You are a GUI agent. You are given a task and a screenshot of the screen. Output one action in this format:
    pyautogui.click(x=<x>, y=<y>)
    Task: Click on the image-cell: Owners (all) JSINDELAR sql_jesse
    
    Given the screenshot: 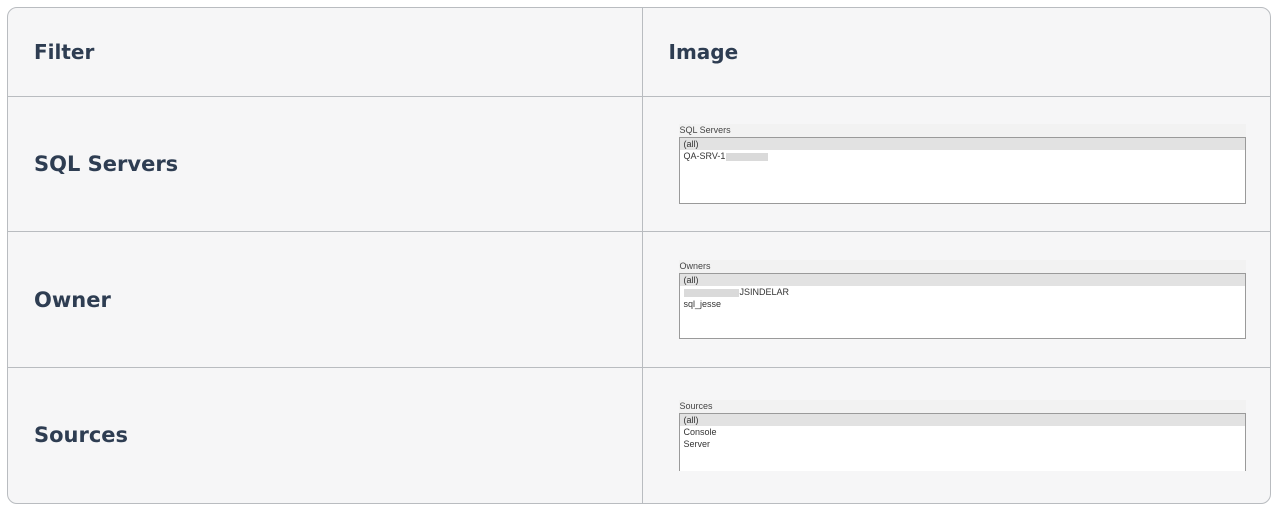 What is the action you would take?
    pyautogui.click(x=956, y=299)
    